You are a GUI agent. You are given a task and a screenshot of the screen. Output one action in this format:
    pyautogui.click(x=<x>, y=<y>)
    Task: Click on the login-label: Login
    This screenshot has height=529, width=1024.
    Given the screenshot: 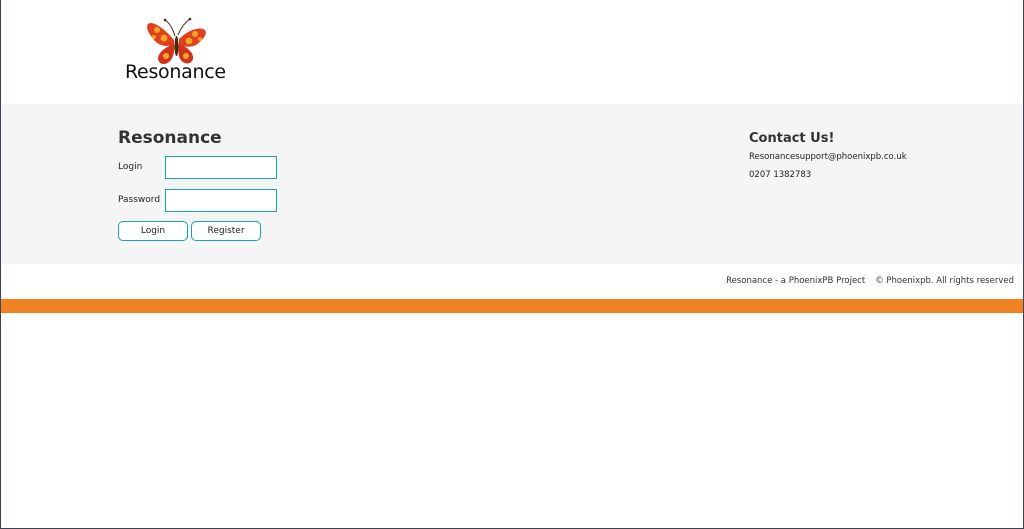 What is the action you would take?
    pyautogui.click(x=130, y=167)
    